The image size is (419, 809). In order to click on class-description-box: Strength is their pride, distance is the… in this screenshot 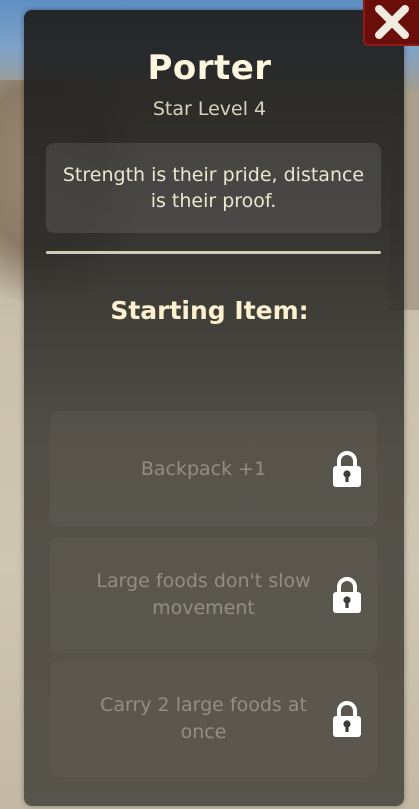, I will do `click(213, 188)`.